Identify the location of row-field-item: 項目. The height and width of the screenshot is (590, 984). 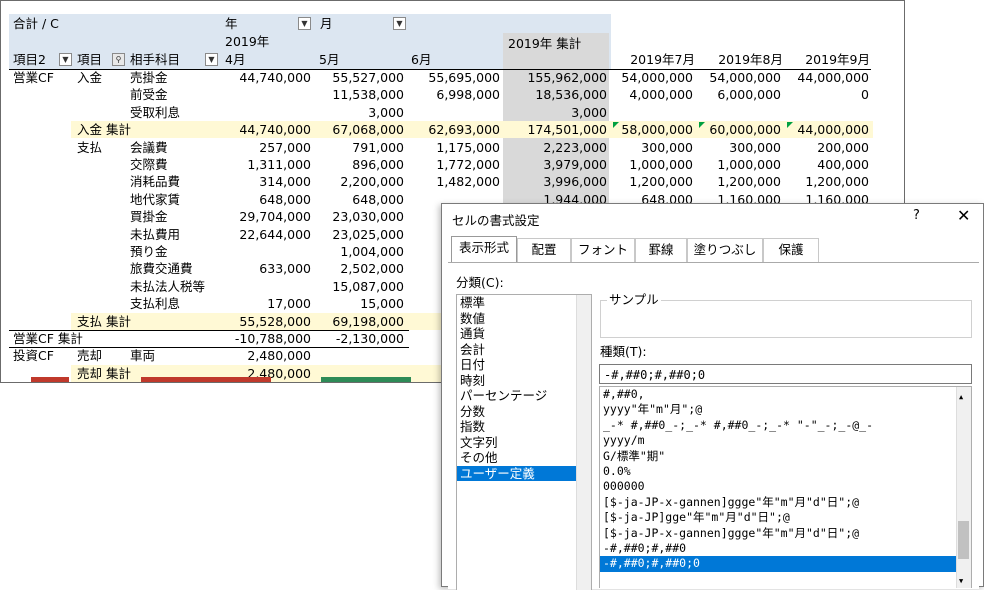
(90, 59).